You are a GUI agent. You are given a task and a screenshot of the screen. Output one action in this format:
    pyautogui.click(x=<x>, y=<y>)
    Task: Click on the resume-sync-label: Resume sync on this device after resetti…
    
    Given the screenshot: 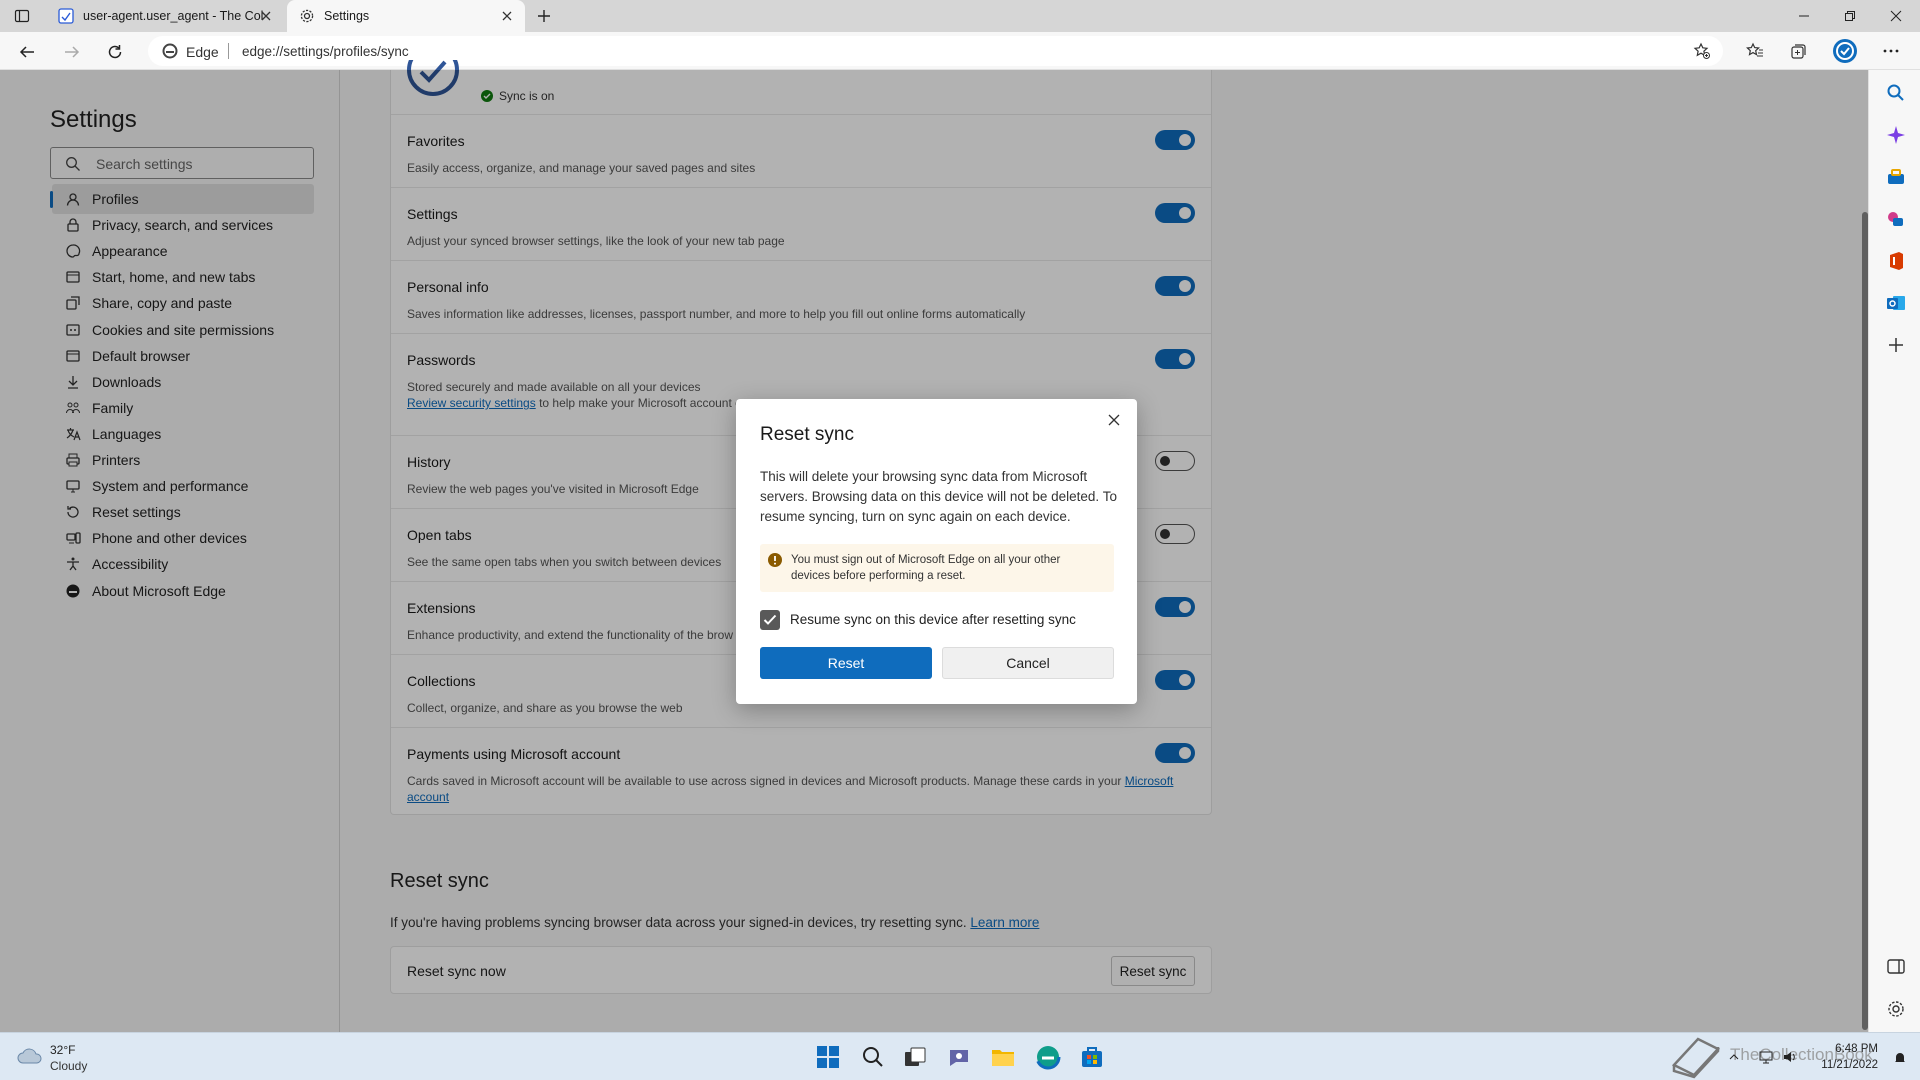 What is the action you would take?
    pyautogui.click(x=933, y=619)
    